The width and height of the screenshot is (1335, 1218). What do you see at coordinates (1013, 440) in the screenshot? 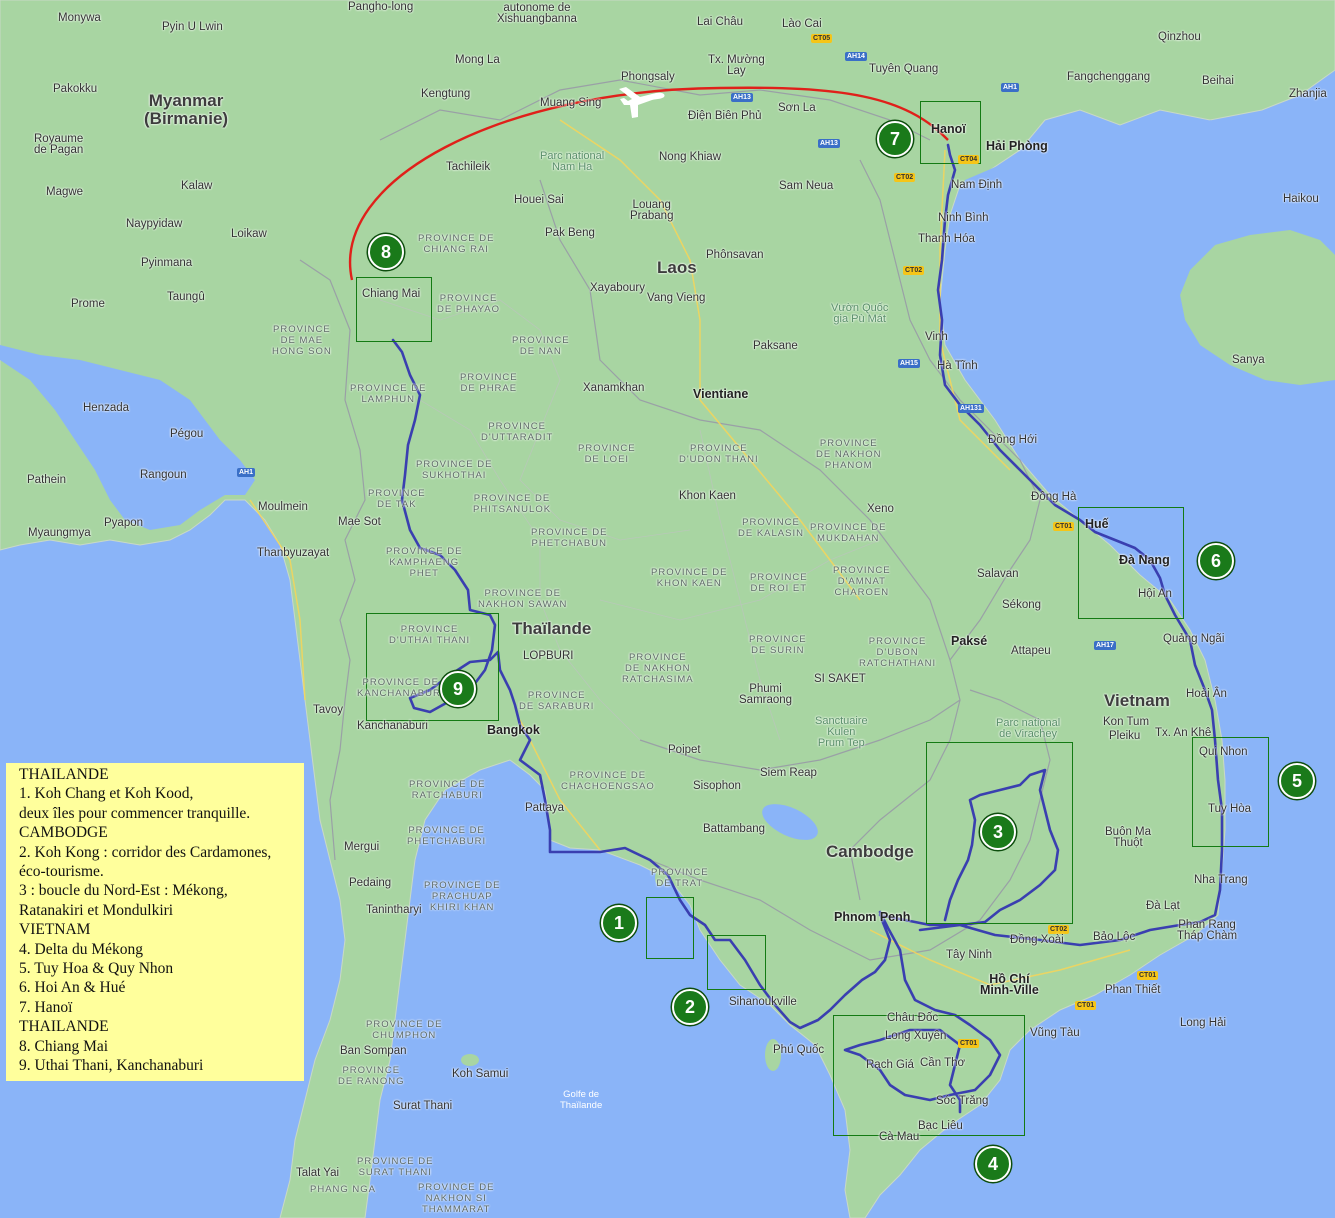
I see `city-label: Đồng Hới` at bounding box center [1013, 440].